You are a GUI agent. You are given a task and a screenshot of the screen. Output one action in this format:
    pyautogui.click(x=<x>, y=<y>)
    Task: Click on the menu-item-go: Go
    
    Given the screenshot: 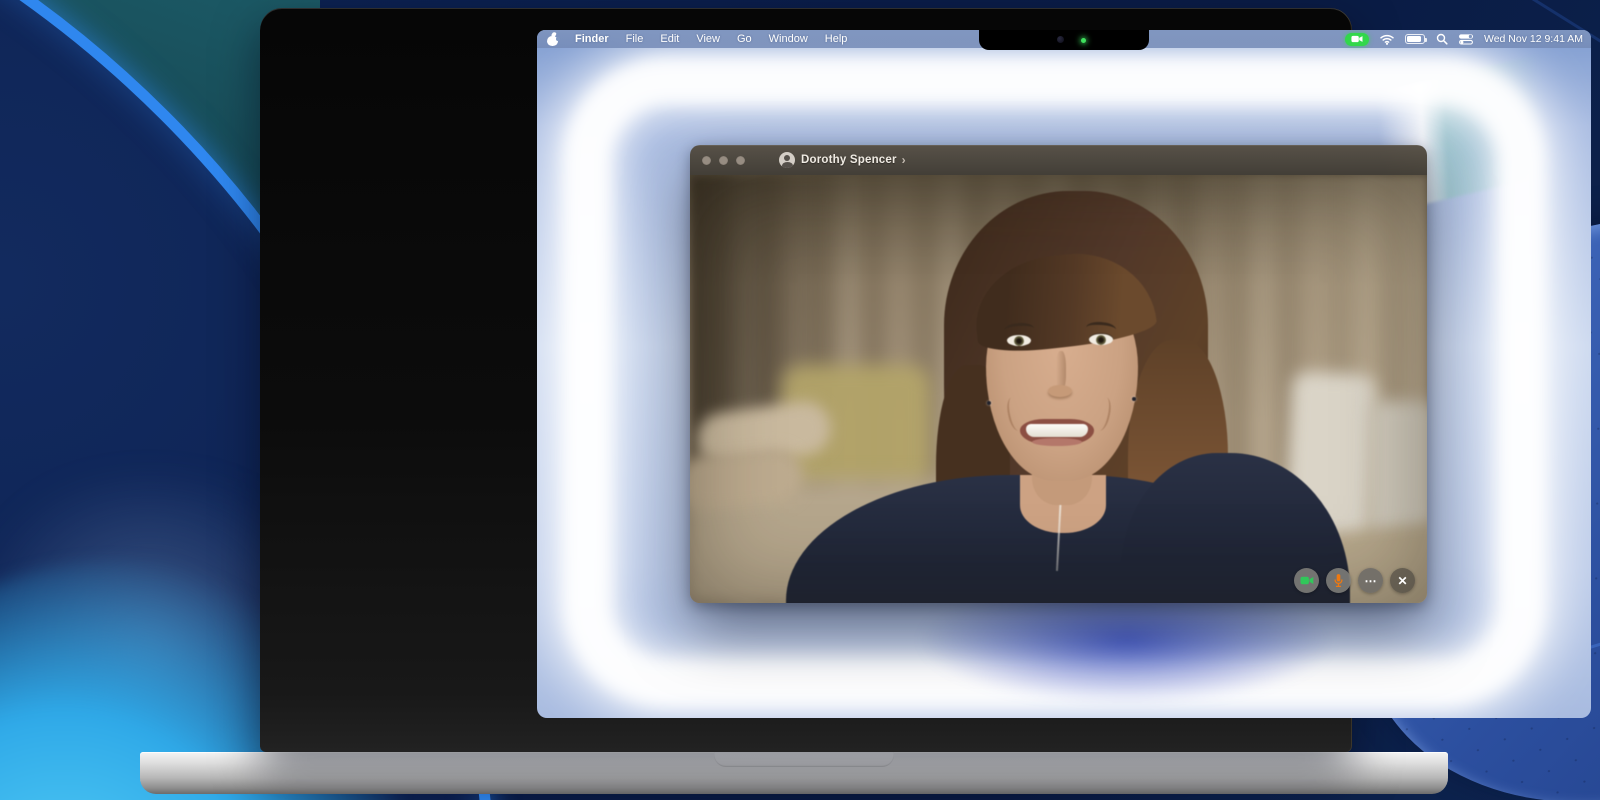 What is the action you would take?
    pyautogui.click(x=744, y=39)
    